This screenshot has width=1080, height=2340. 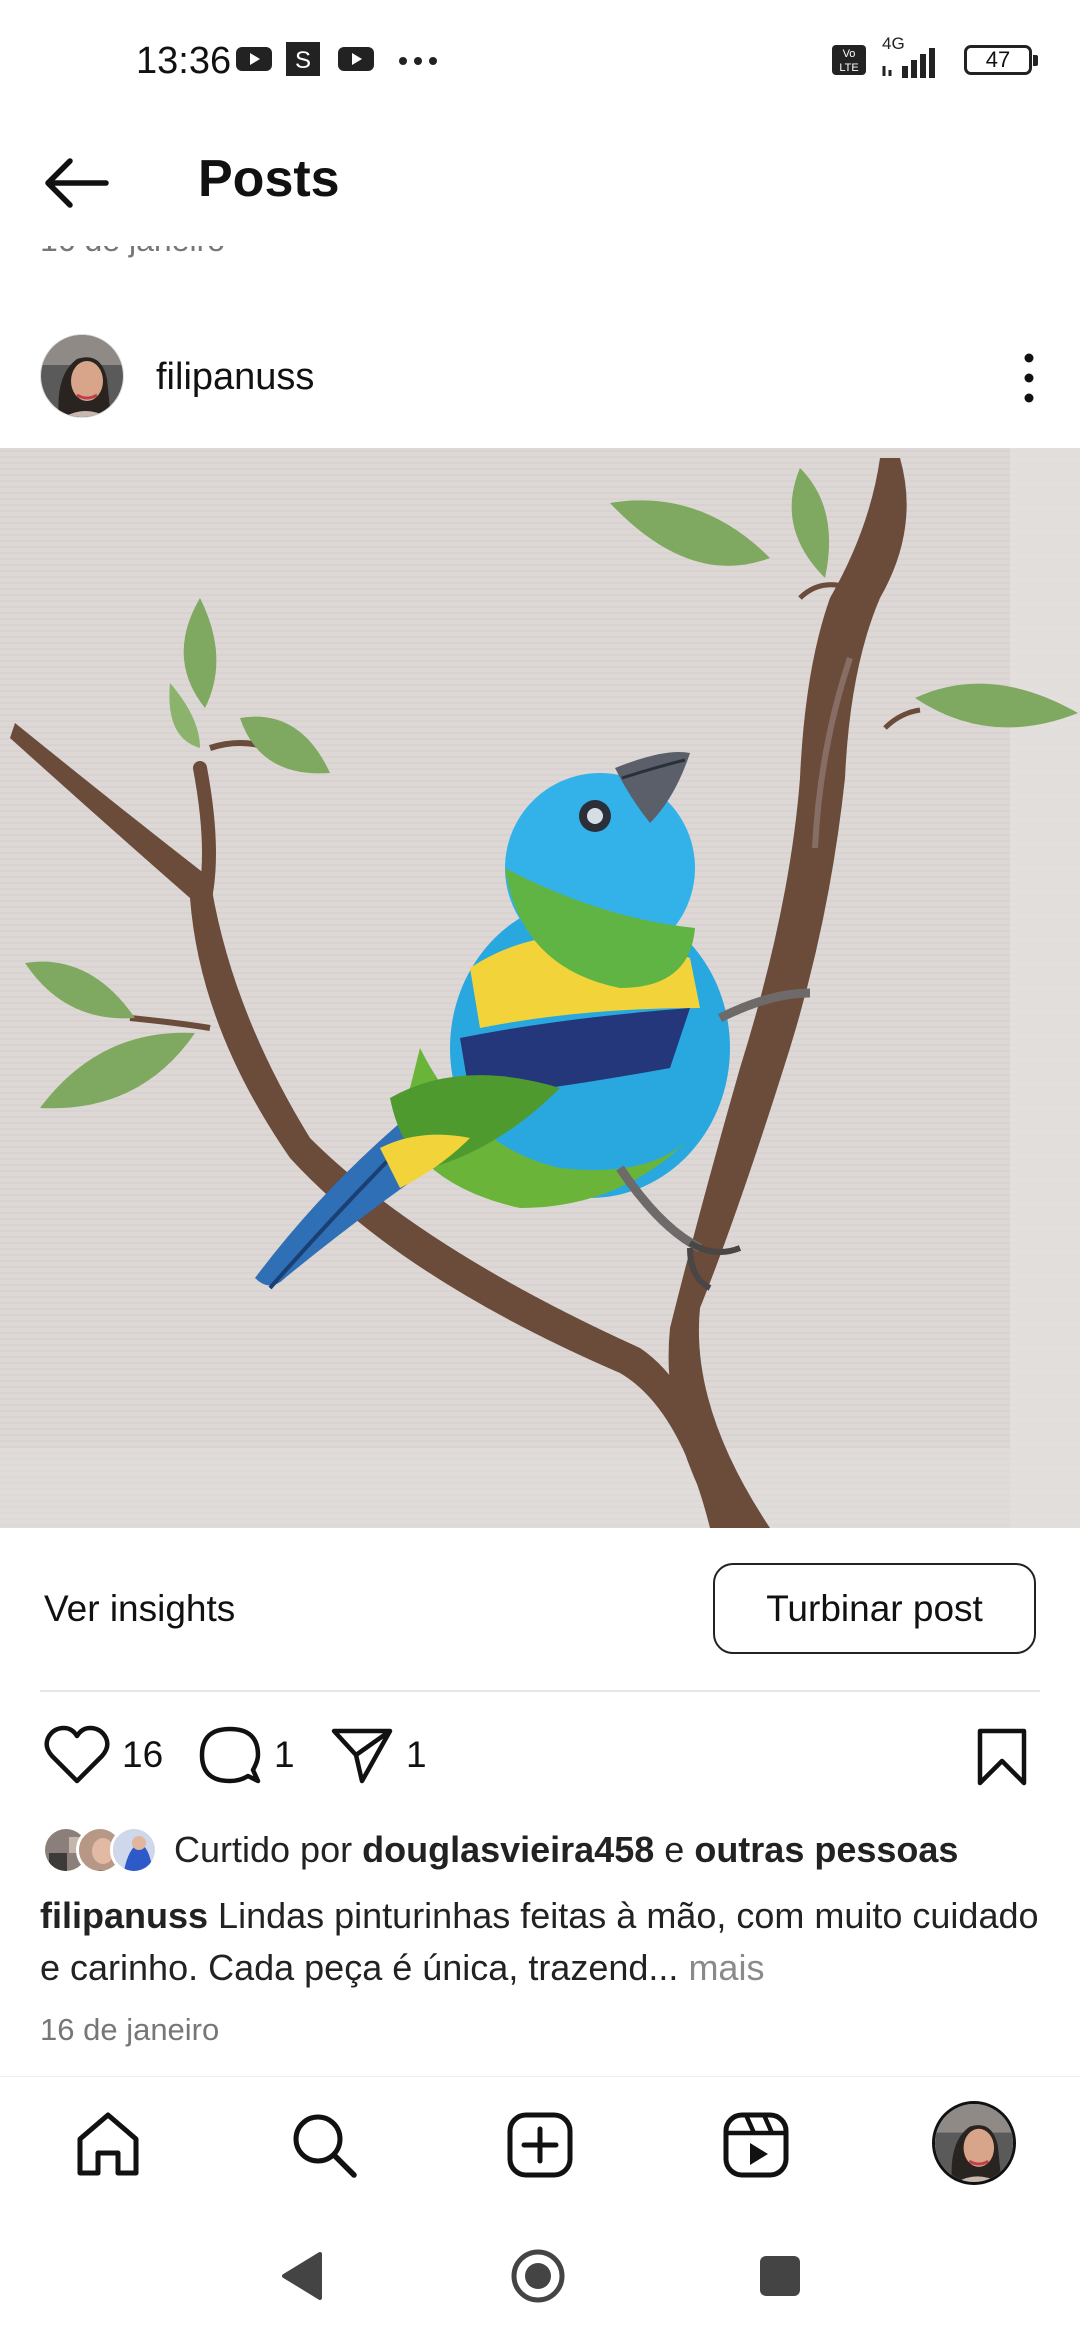 I want to click on back-triangle-icon, so click(x=302, y=2276).